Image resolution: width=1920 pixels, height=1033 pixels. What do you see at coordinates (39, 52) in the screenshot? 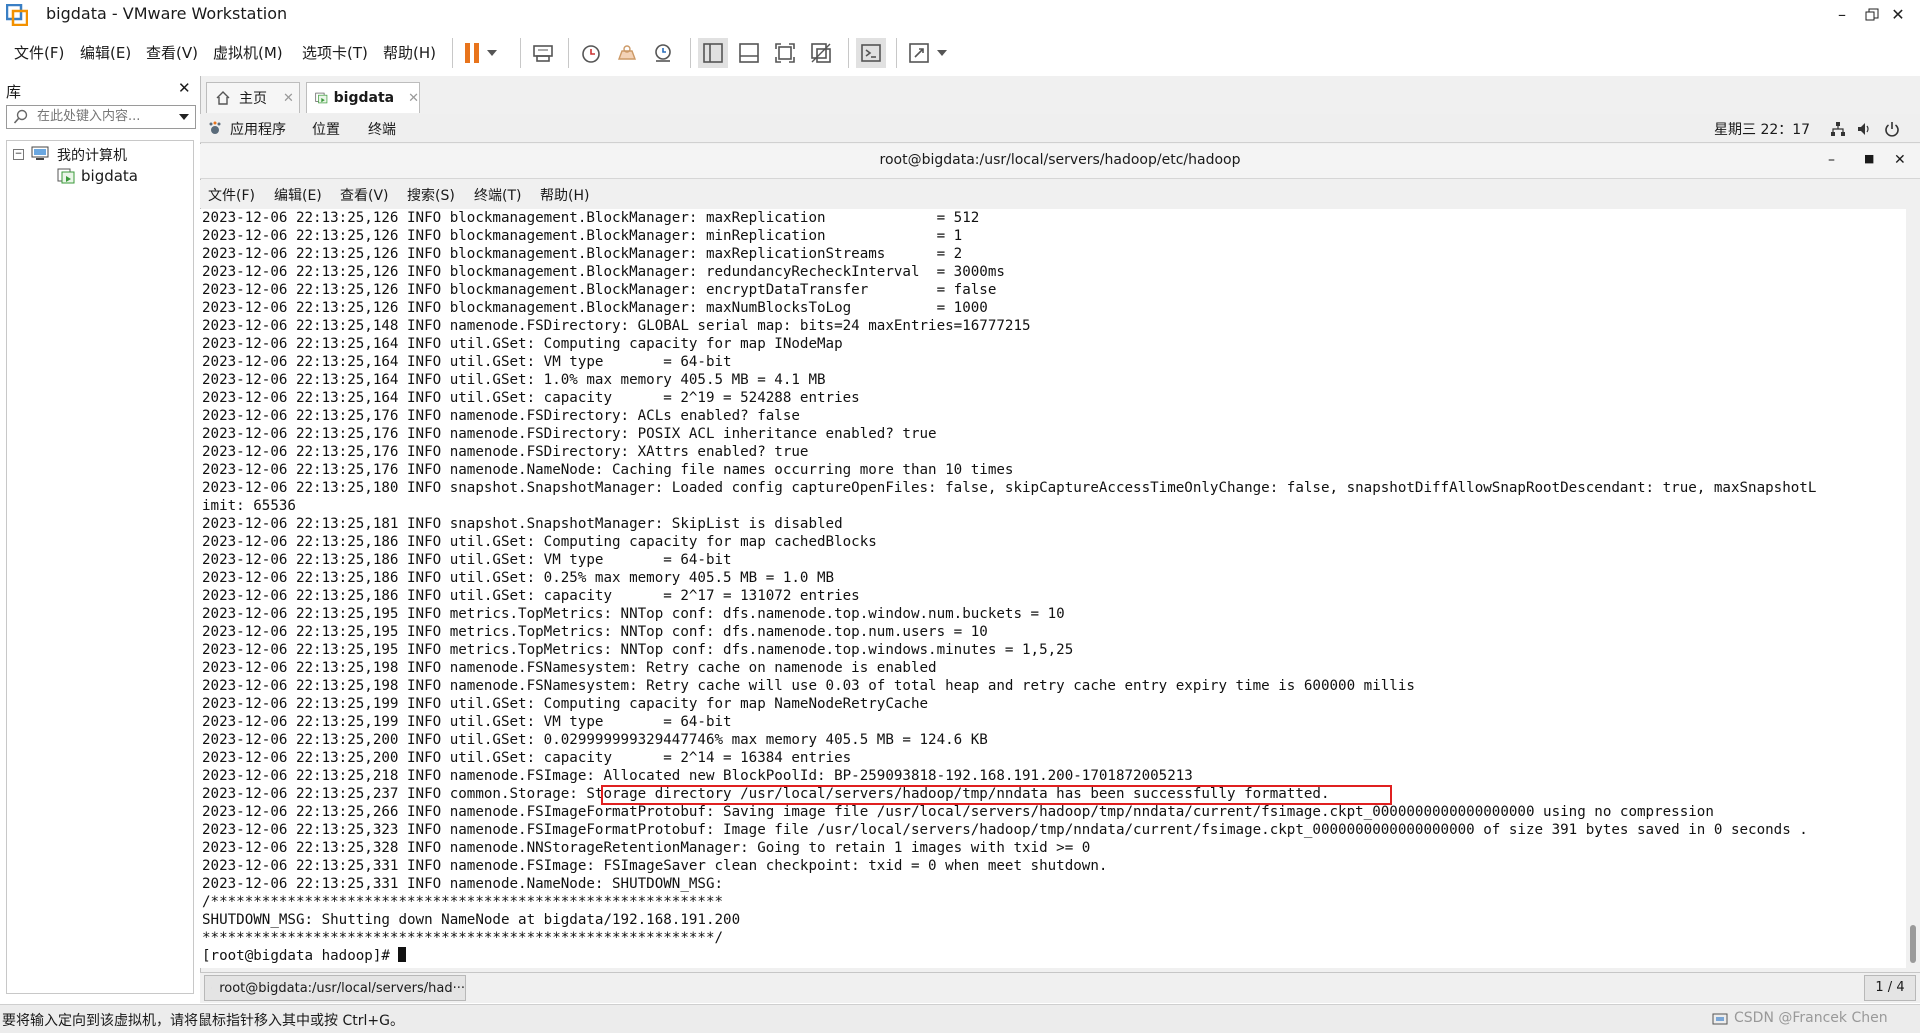
I see `menu-file: 文件(F)` at bounding box center [39, 52].